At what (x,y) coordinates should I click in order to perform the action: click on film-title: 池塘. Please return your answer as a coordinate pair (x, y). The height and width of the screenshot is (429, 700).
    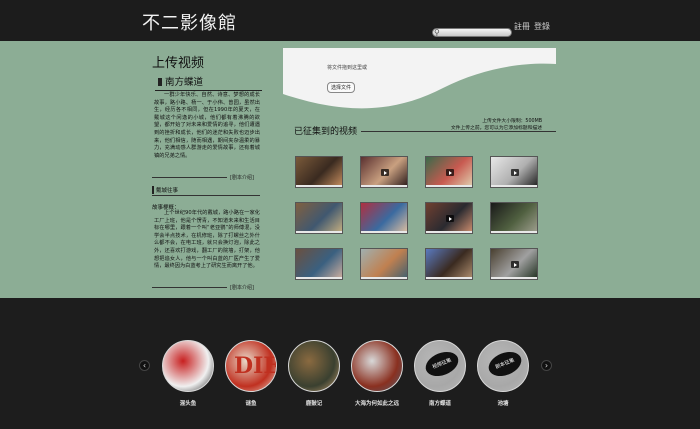
    Looking at the image, I should click on (503, 403).